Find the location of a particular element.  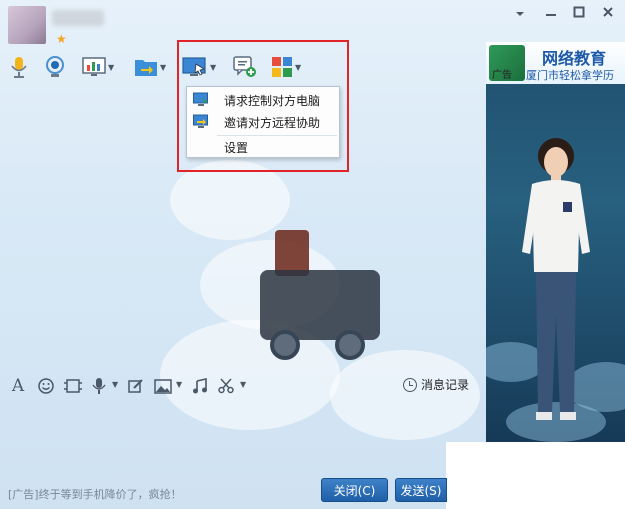

edit-button is located at coordinates (136, 386).